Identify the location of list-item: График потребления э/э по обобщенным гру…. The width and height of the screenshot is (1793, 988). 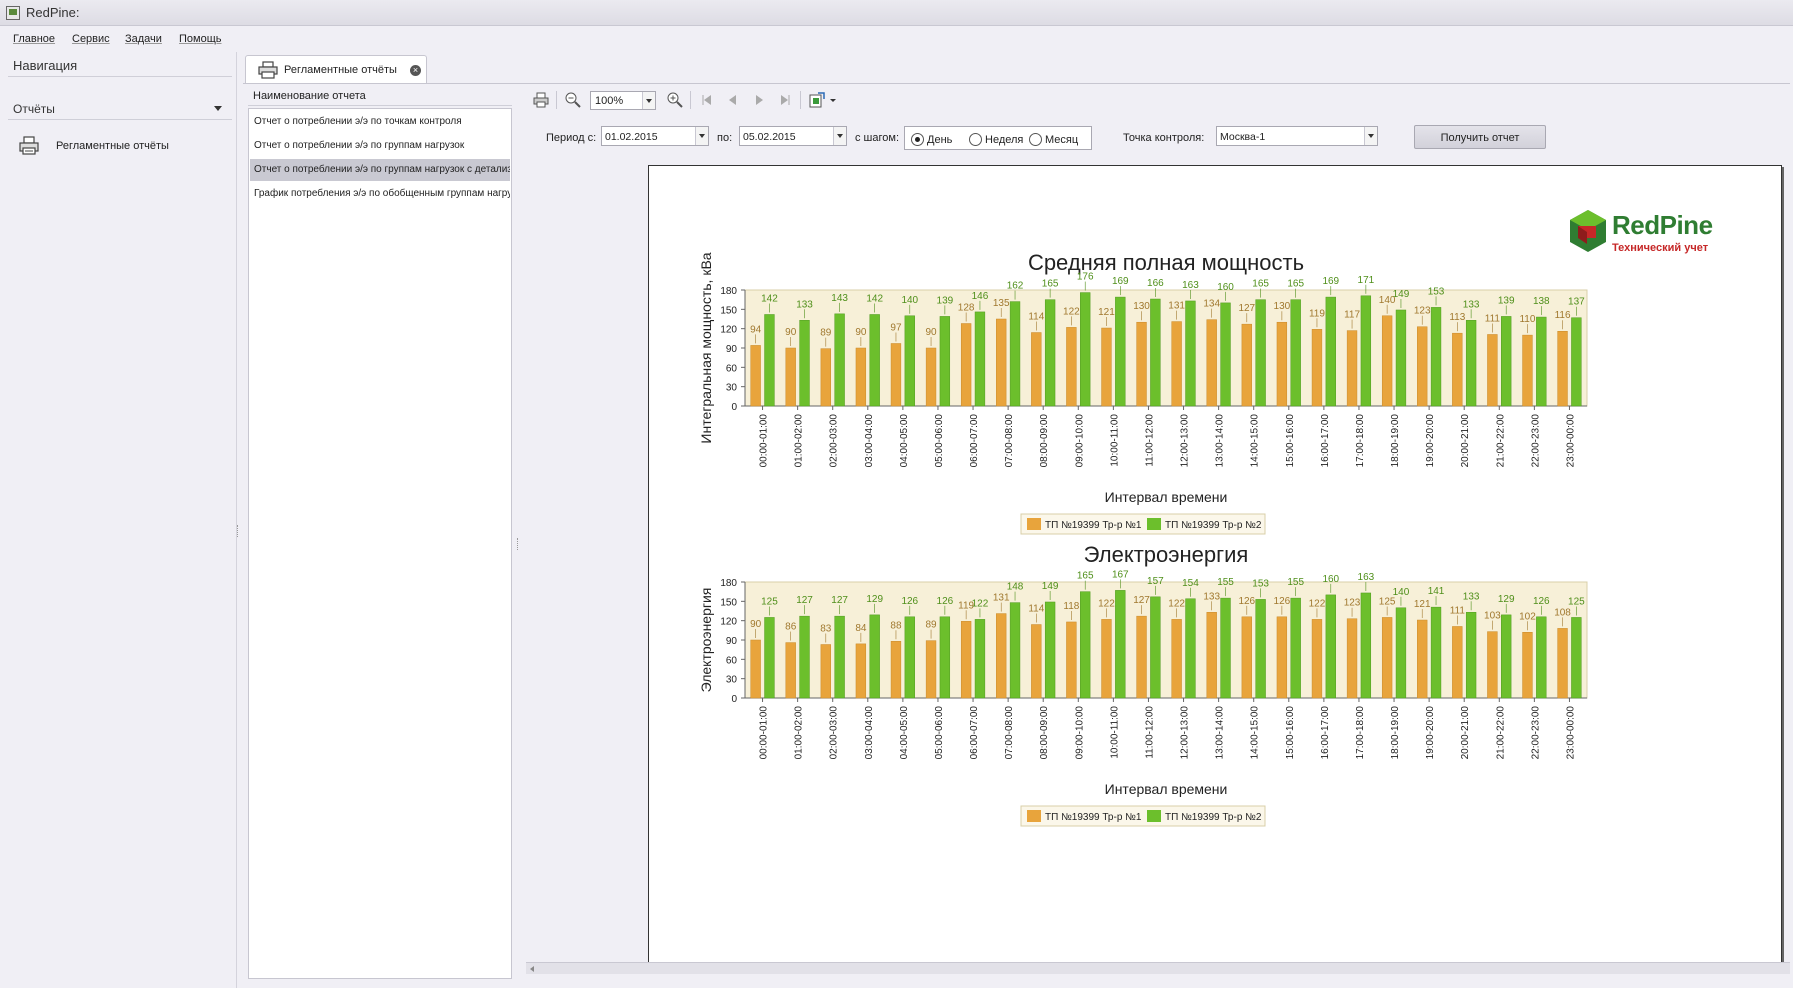
(380, 194).